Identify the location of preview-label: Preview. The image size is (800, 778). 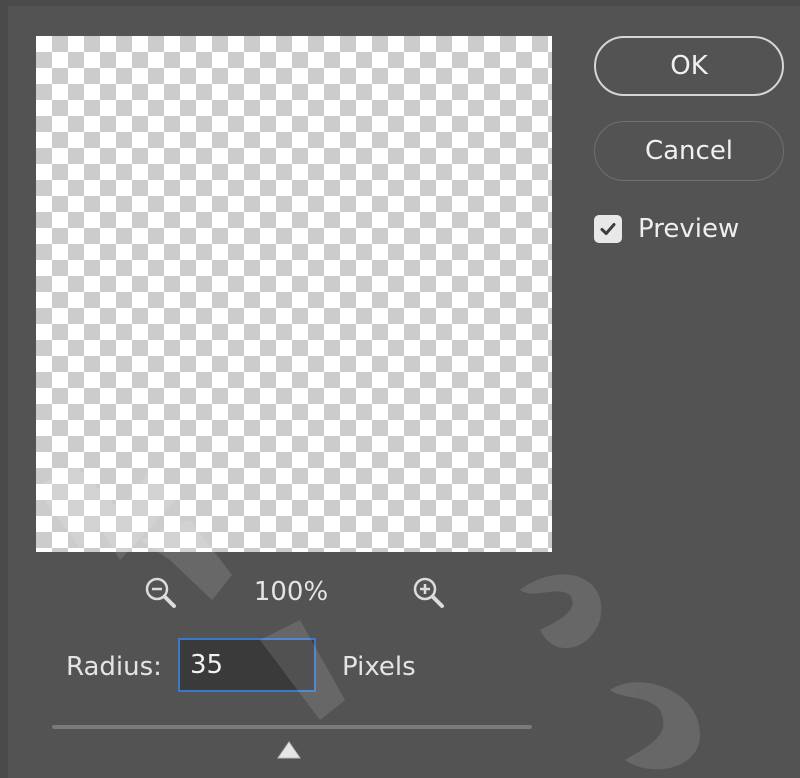
(689, 229).